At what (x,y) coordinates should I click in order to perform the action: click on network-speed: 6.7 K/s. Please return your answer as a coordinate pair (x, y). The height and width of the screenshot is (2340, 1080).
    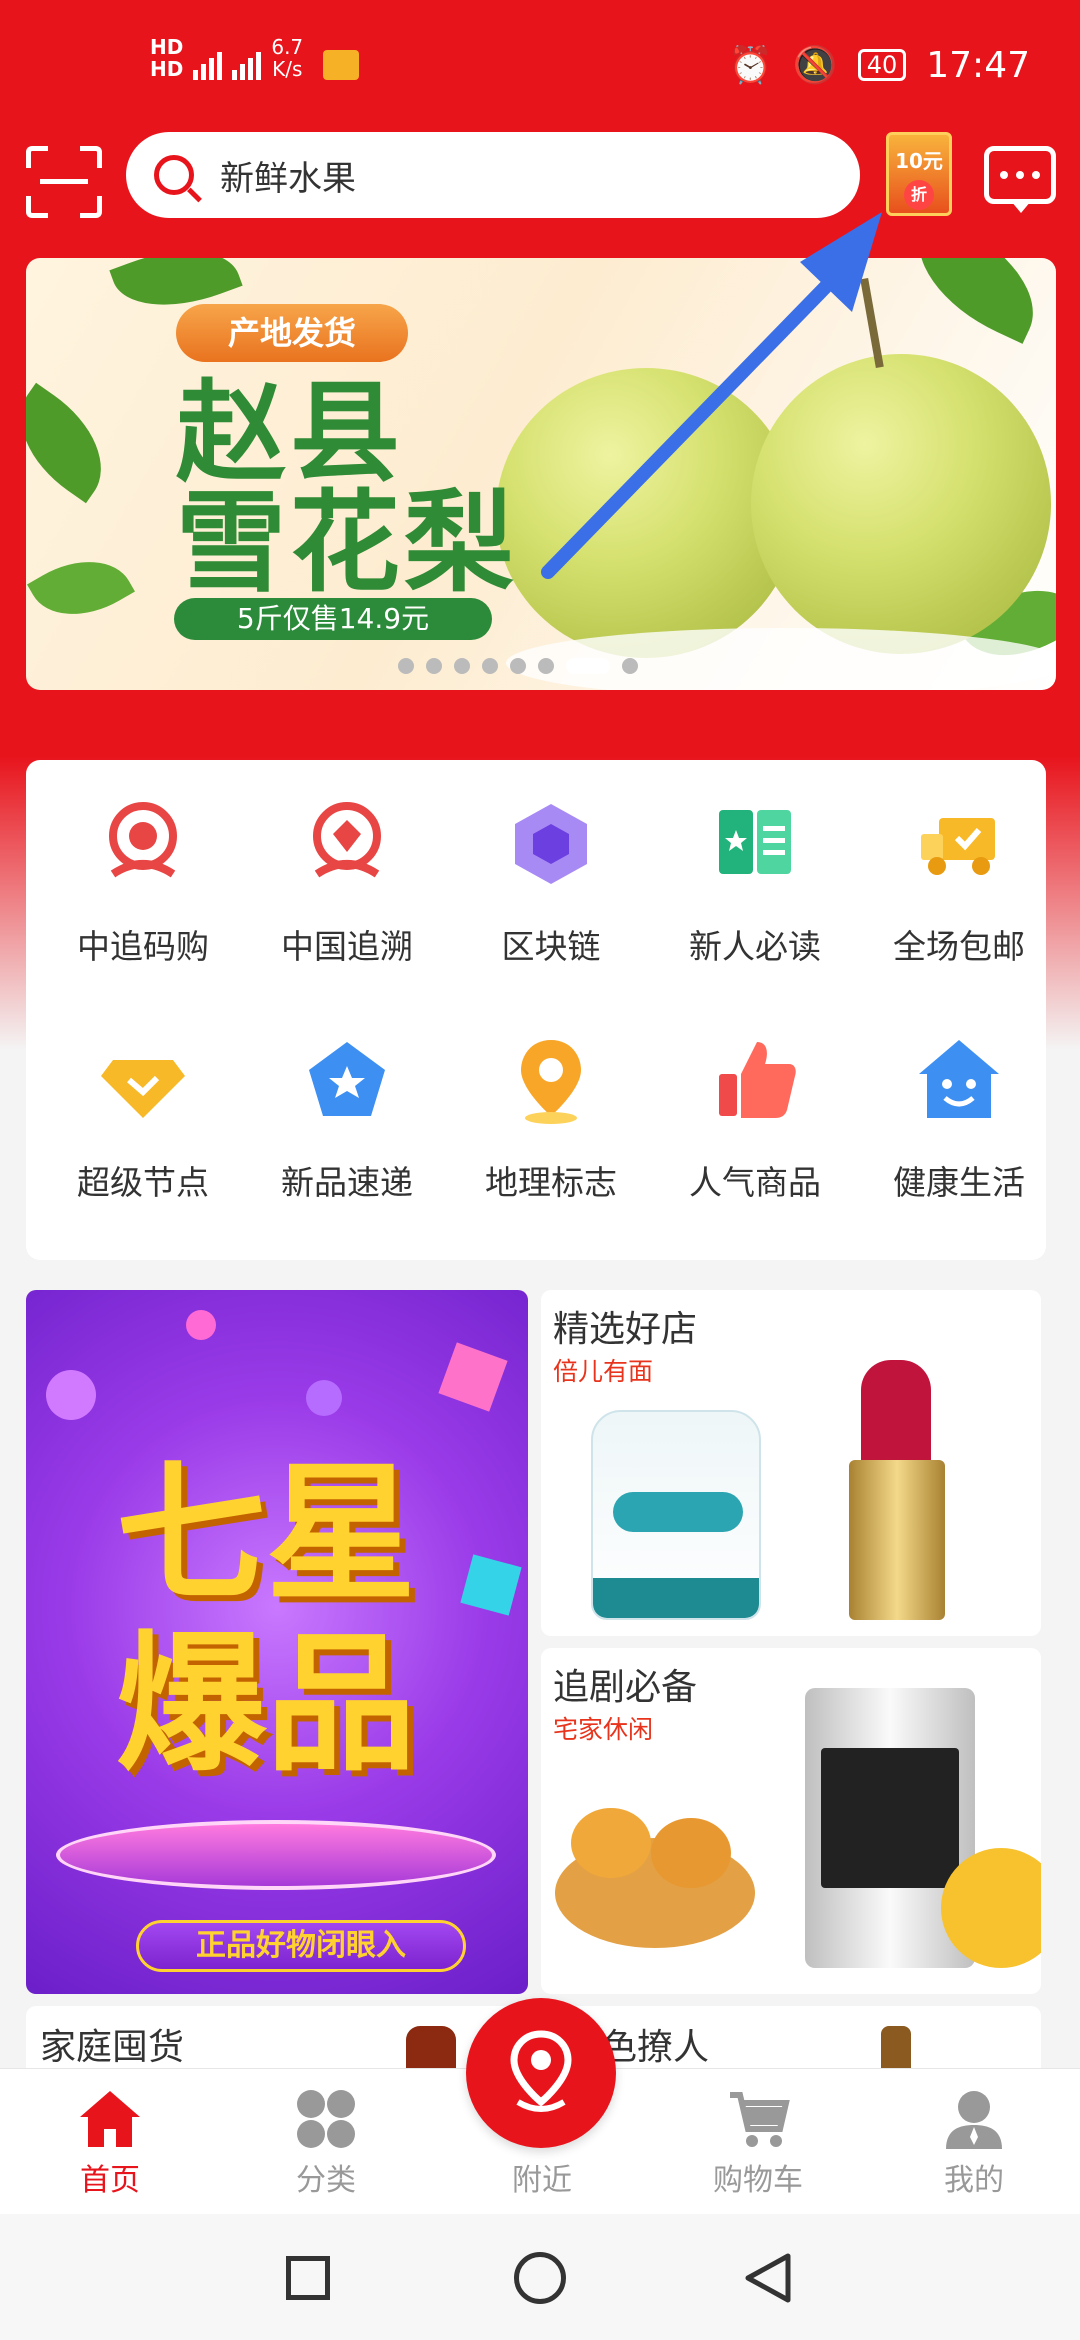
    Looking at the image, I should click on (287, 58).